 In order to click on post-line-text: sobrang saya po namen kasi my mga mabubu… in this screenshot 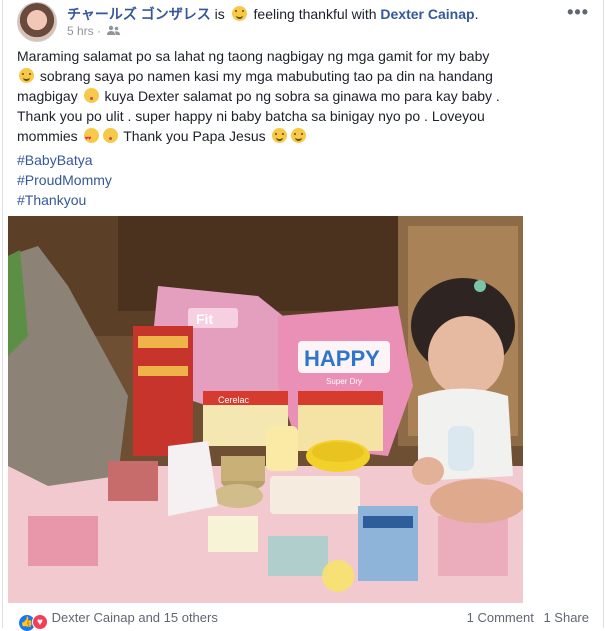, I will do `click(266, 76)`.